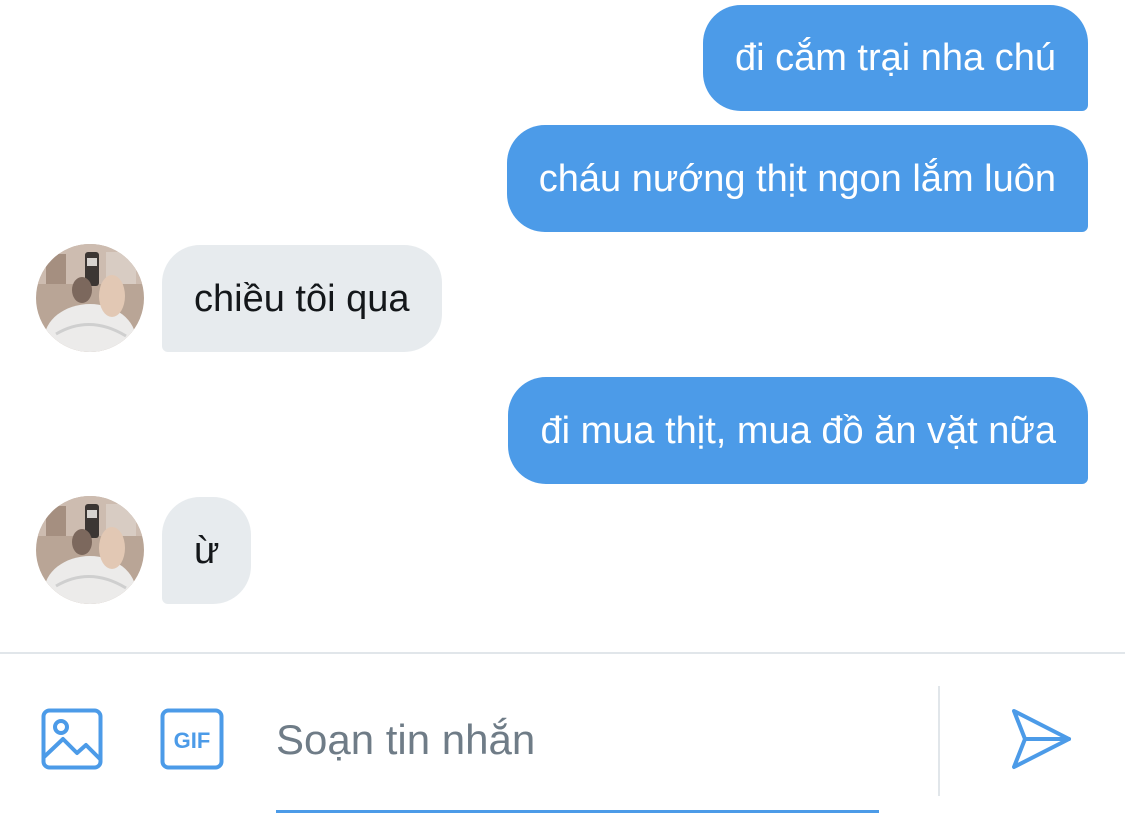 This screenshot has height=827, width=1125. I want to click on message-bubble-received: ừ, so click(207, 550).